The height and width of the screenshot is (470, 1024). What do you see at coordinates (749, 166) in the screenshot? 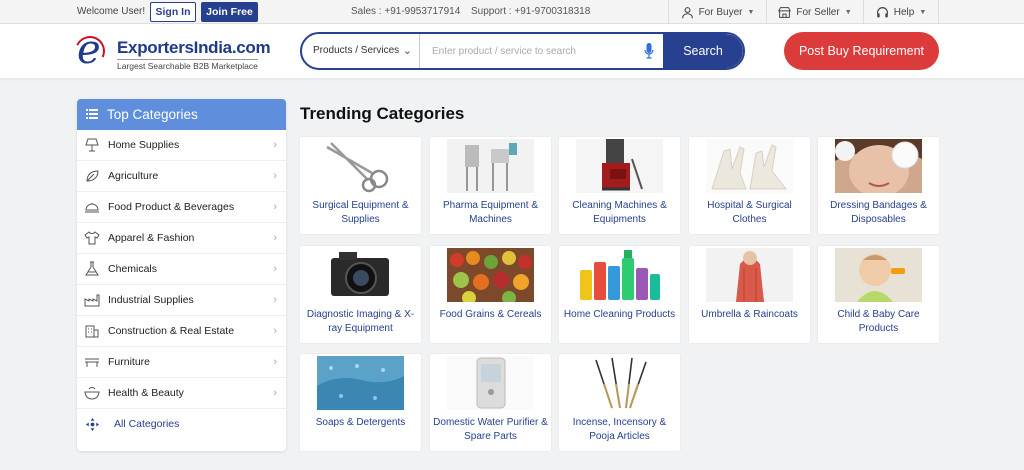
I see `gloves-image` at bounding box center [749, 166].